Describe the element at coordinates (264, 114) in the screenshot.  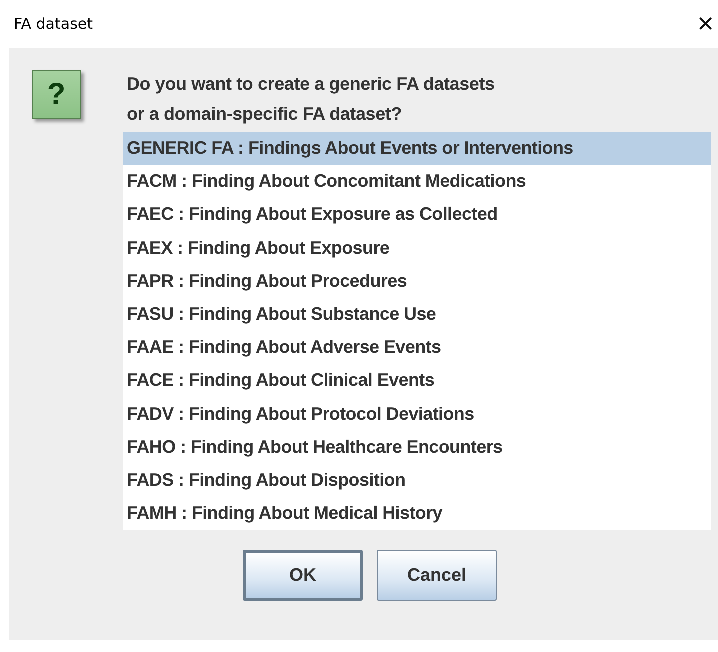
I see `message-text: or a domain-specific FA dataset?` at that location.